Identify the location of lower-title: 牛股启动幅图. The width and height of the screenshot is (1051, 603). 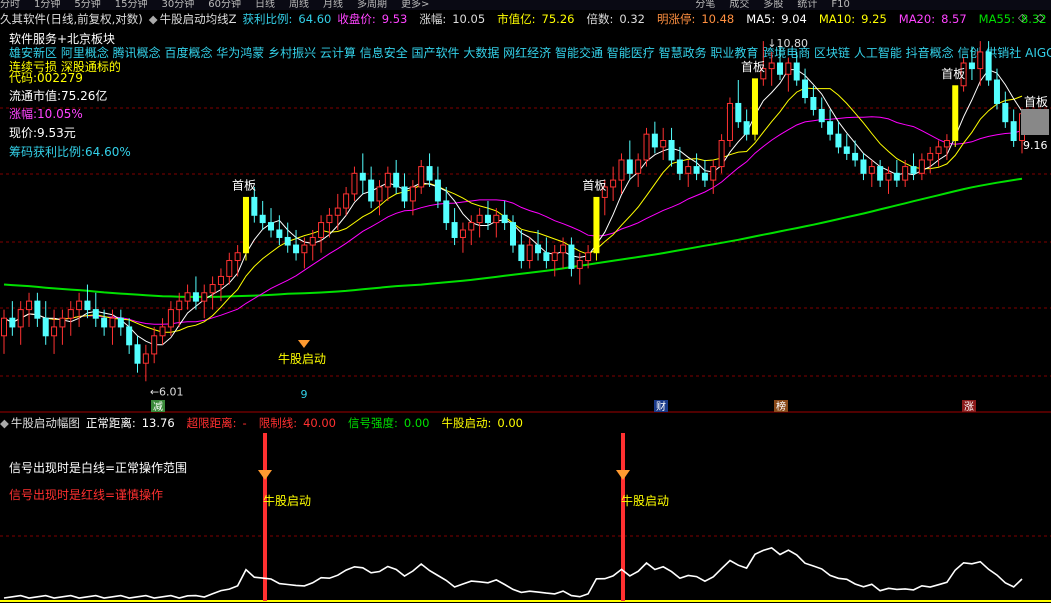
(45, 423).